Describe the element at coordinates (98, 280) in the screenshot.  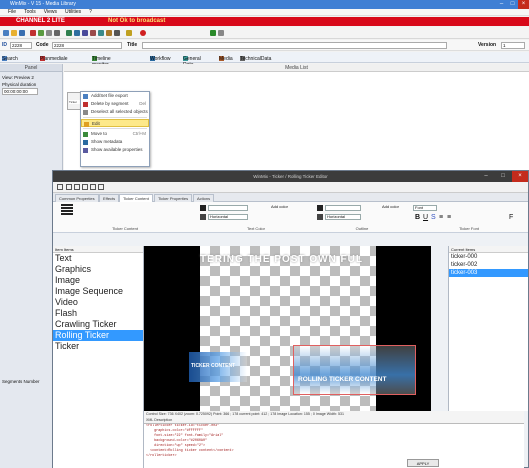
I see `item-type-image: Image` at that location.